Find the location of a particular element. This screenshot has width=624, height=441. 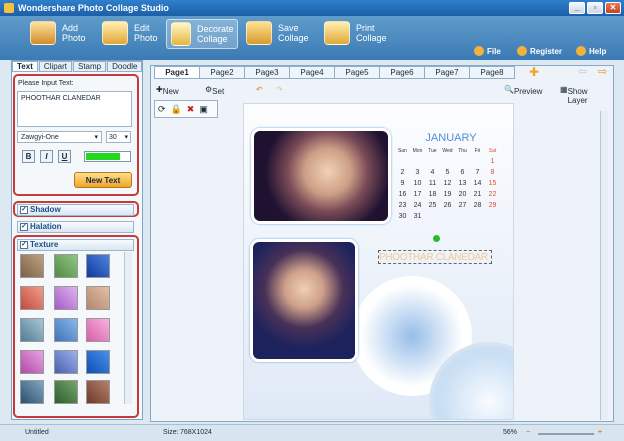

tab-page4: Page4 is located at coordinates (312, 72).